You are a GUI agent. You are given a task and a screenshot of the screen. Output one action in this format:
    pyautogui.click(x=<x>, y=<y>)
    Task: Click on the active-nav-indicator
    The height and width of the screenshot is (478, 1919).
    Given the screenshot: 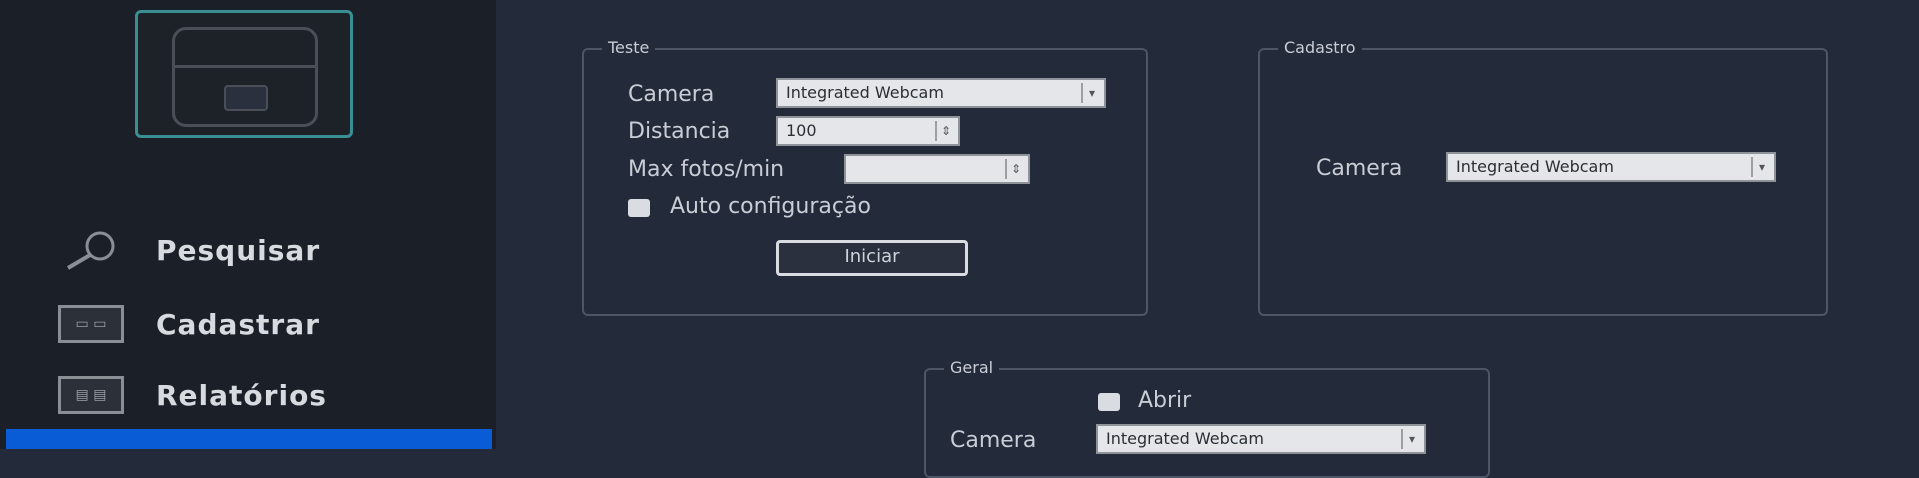 What is the action you would take?
    pyautogui.click(x=249, y=439)
    